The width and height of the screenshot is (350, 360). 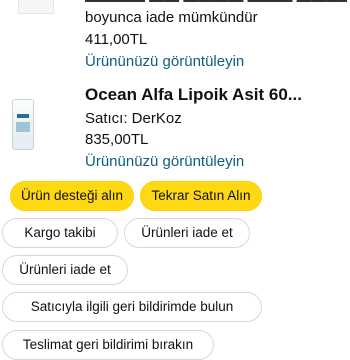 What do you see at coordinates (216, 3) in the screenshot?
I see `item-1-top-cut-text: ▬▬▬▬ ▬▬ ▬▬▬▬ ▬▬▬ ▬▬▬▬` at bounding box center [216, 3].